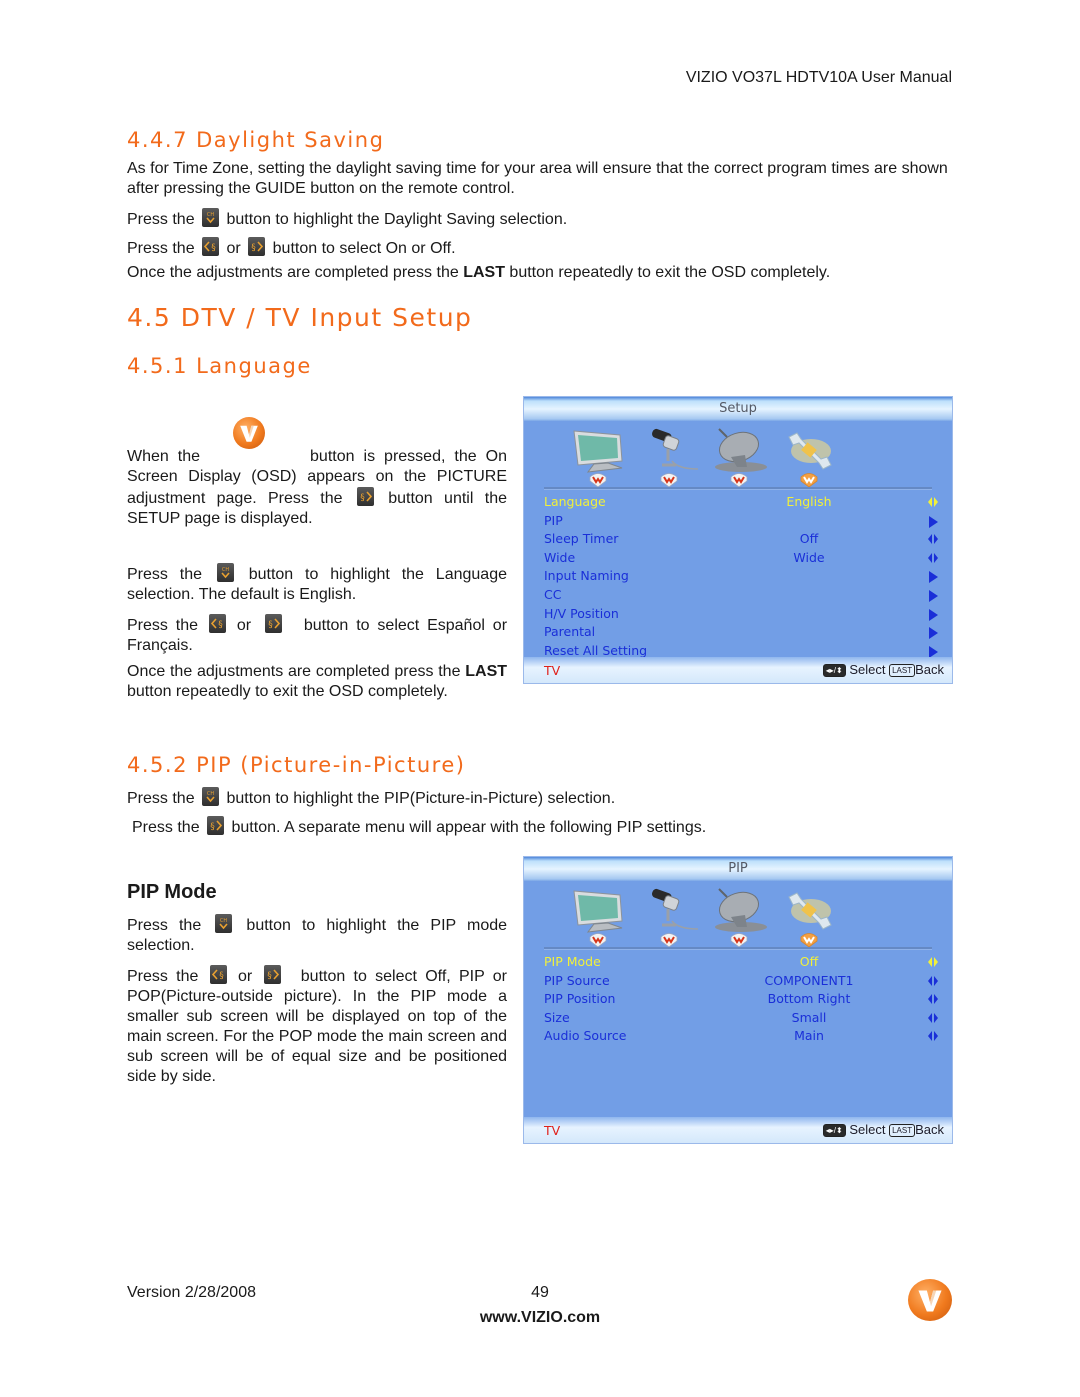  I want to click on menu-row: Parental, so click(741, 633).